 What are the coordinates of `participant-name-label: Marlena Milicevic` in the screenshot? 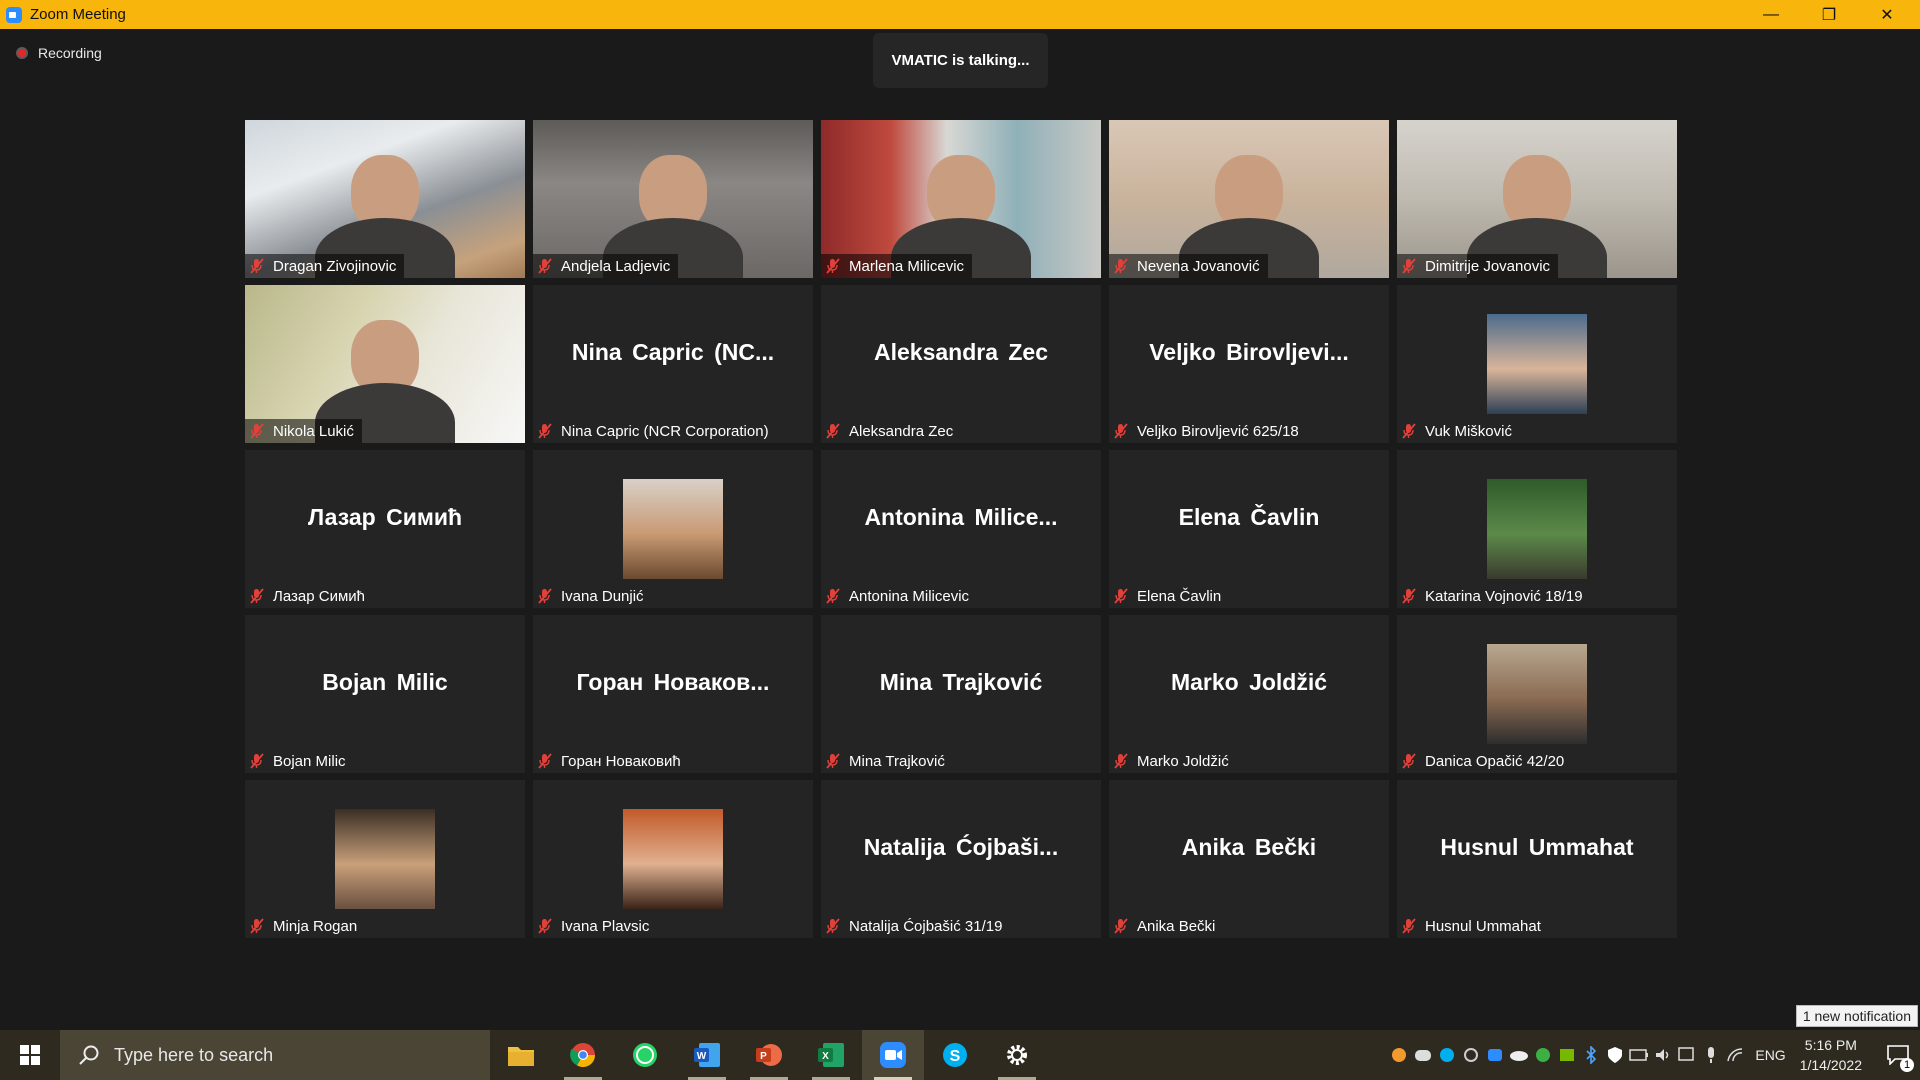 It's located at (897, 266).